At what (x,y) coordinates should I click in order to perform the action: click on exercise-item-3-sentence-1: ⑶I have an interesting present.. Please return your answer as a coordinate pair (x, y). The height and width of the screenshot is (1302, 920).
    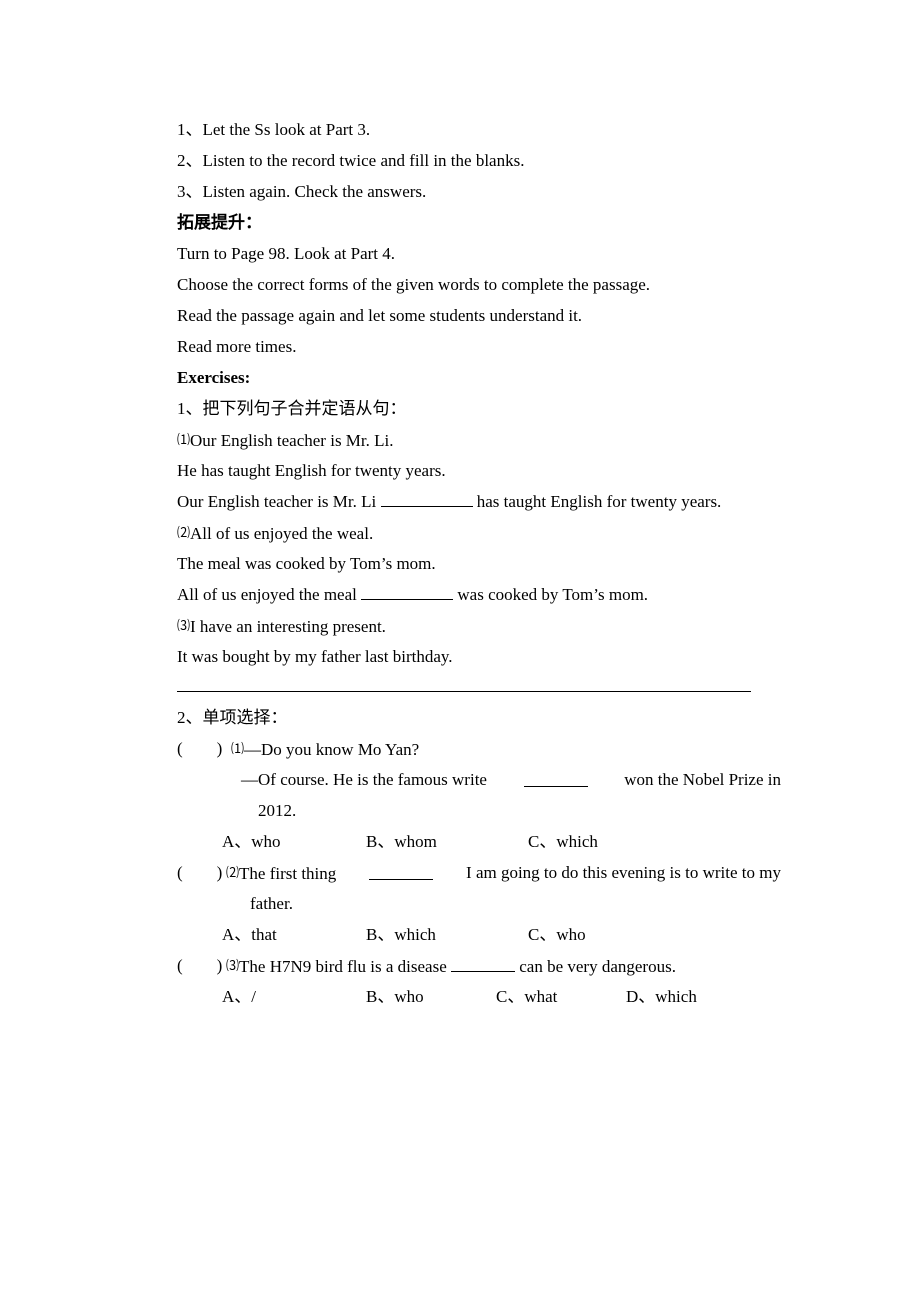
    Looking at the image, I should click on (281, 626).